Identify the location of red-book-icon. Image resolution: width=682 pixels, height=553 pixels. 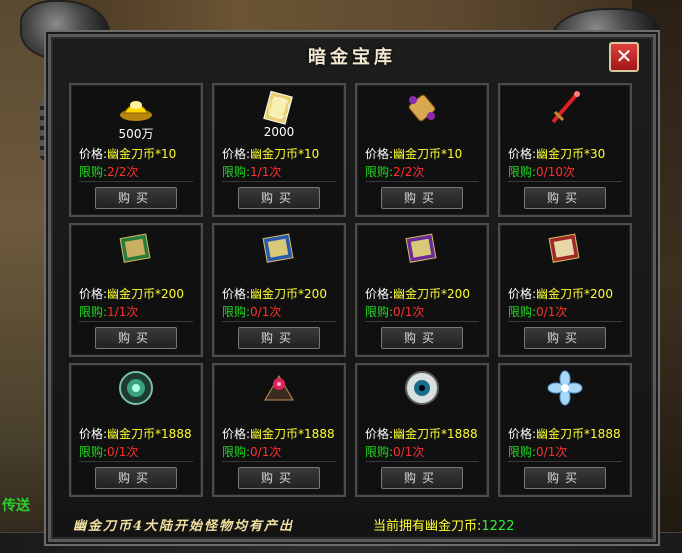
(565, 248).